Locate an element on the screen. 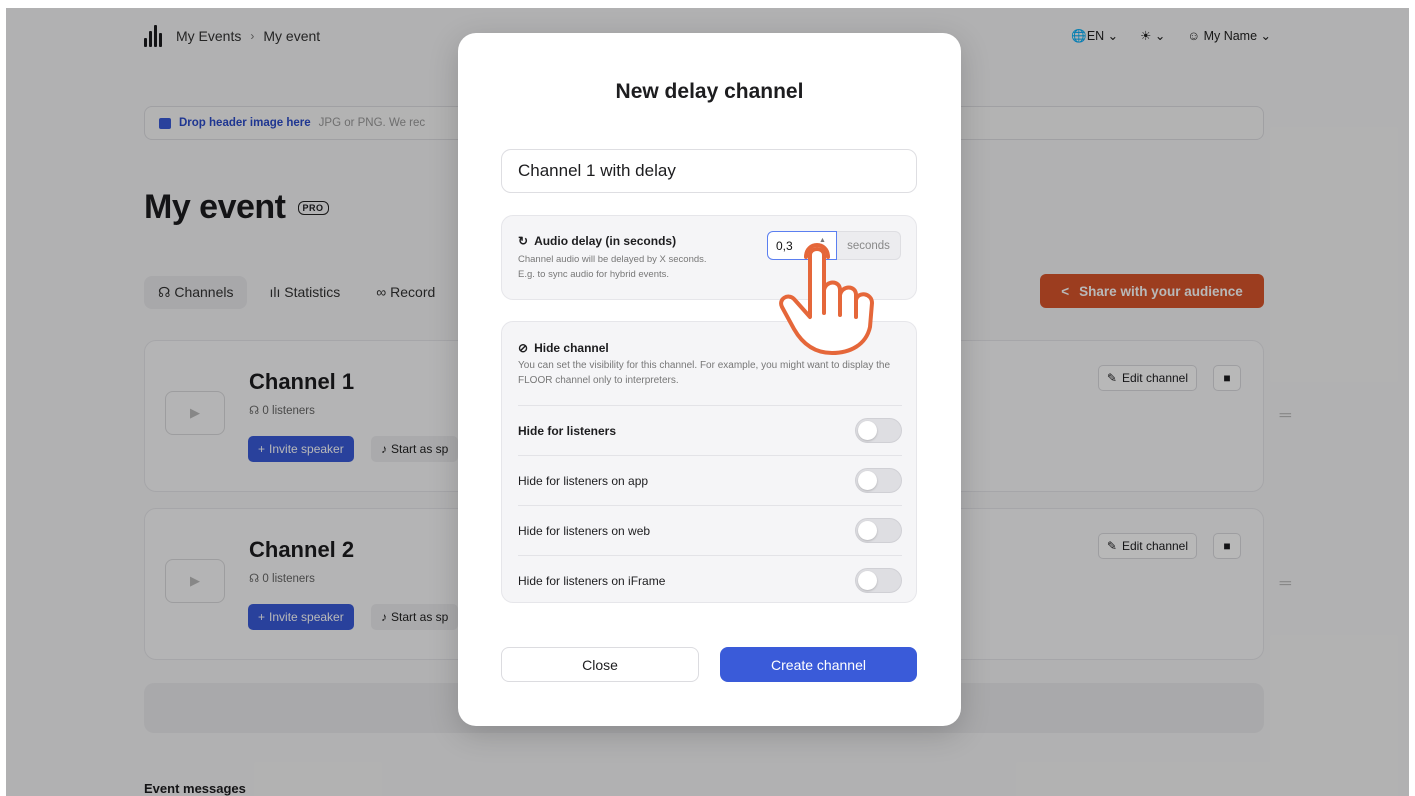 This screenshot has height=796, width=1415. eye-off-icon: ⊘ is located at coordinates (523, 348).